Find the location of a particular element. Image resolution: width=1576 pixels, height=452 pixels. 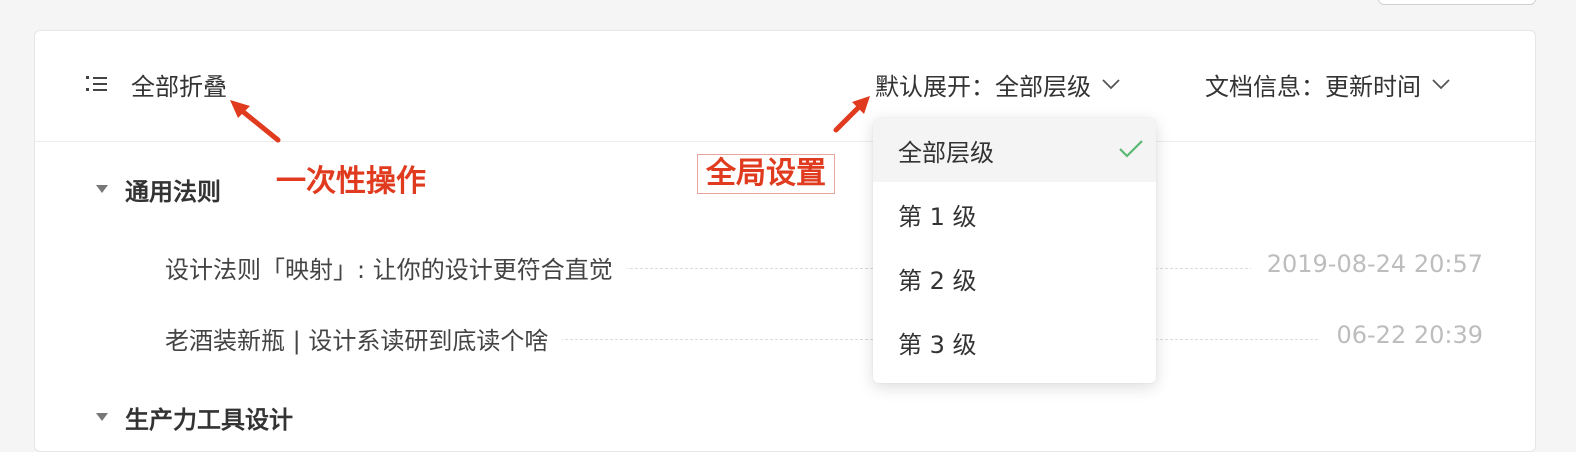

section-header: 通用法则 is located at coordinates (158, 189).